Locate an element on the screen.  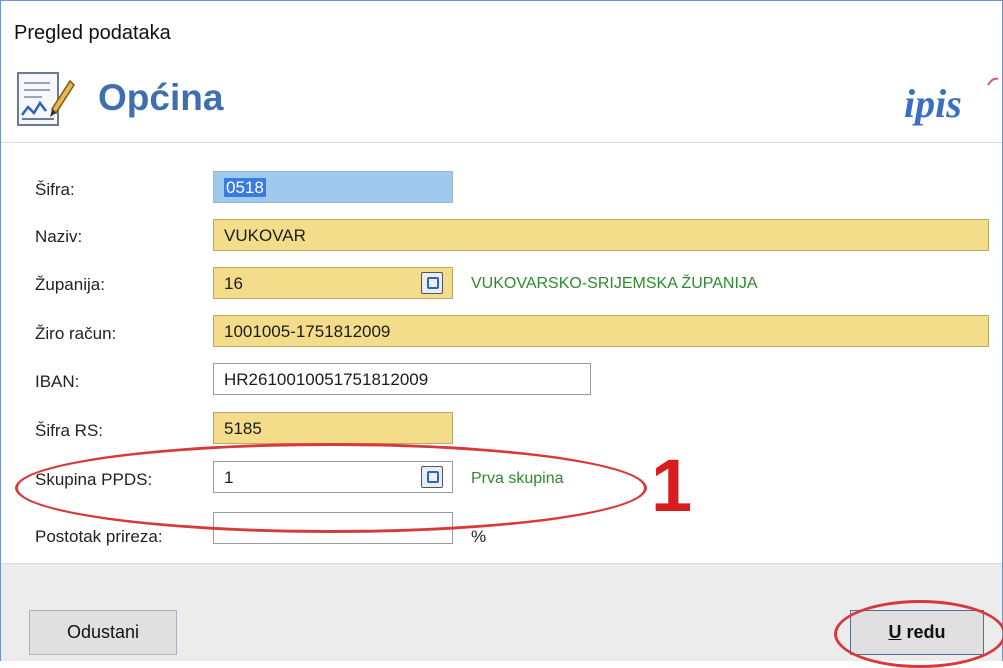
sifra-rs-field: 5185 is located at coordinates (333, 428).